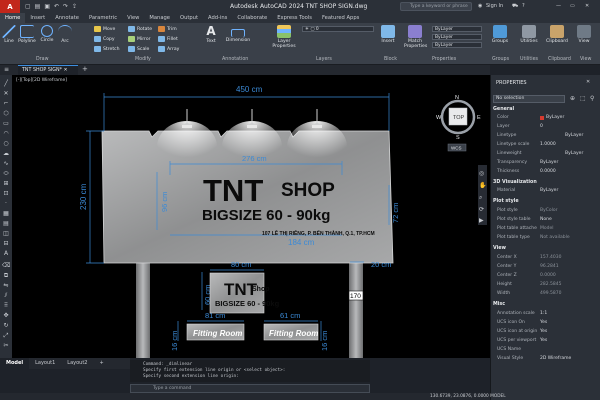  I want to click on tab-featured-apps: Featured Apps, so click(340, 18).